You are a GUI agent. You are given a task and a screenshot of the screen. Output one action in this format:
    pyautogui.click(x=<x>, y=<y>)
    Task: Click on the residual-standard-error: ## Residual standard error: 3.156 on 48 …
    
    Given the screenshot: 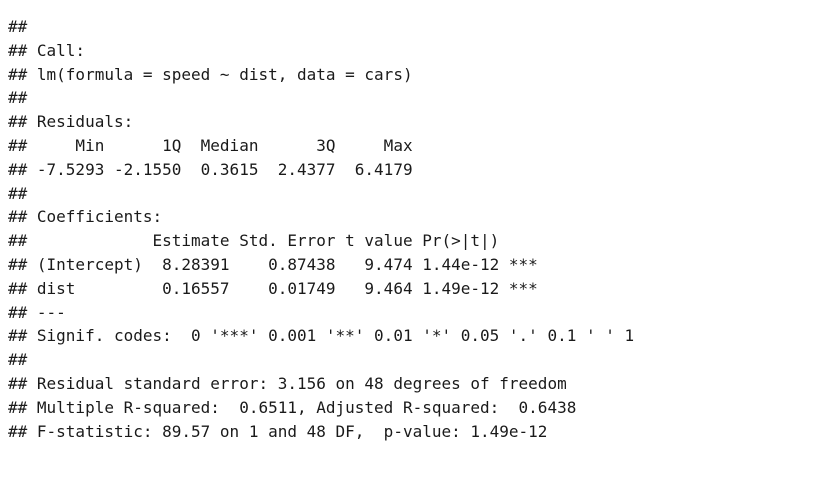 What is the action you would take?
    pyautogui.click(x=287, y=383)
    